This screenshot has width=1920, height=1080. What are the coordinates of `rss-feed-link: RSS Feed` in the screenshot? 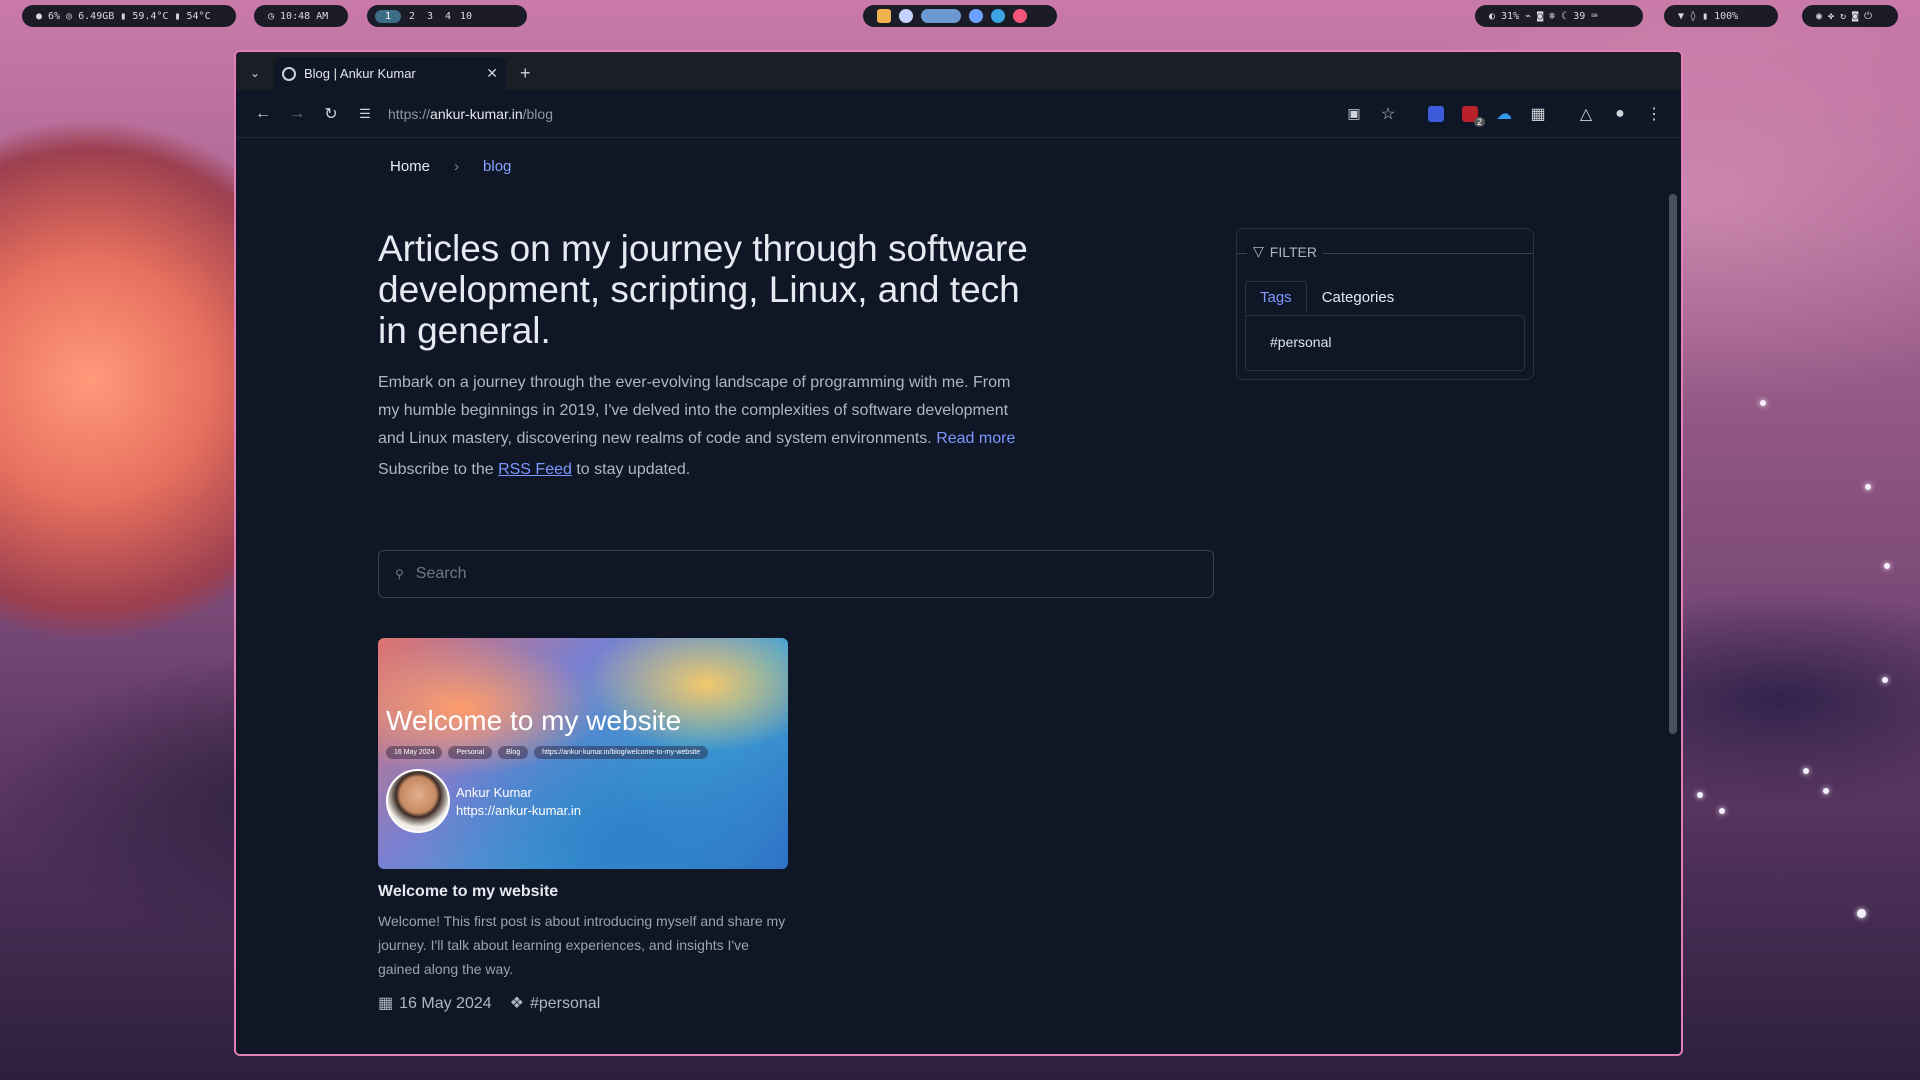 It's located at (535, 469).